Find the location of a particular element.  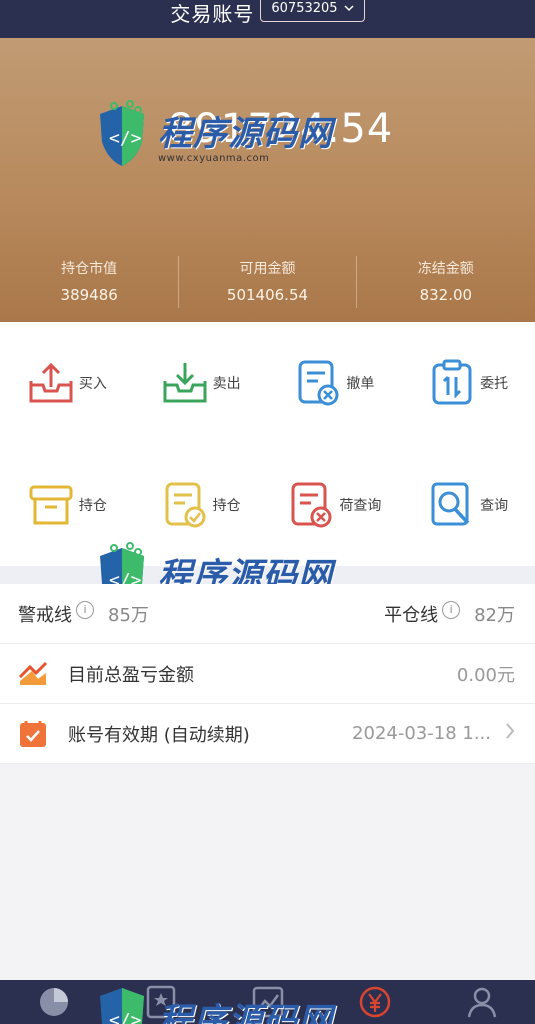

validity-label: 账号有效期 (自动续期) is located at coordinates (159, 735).